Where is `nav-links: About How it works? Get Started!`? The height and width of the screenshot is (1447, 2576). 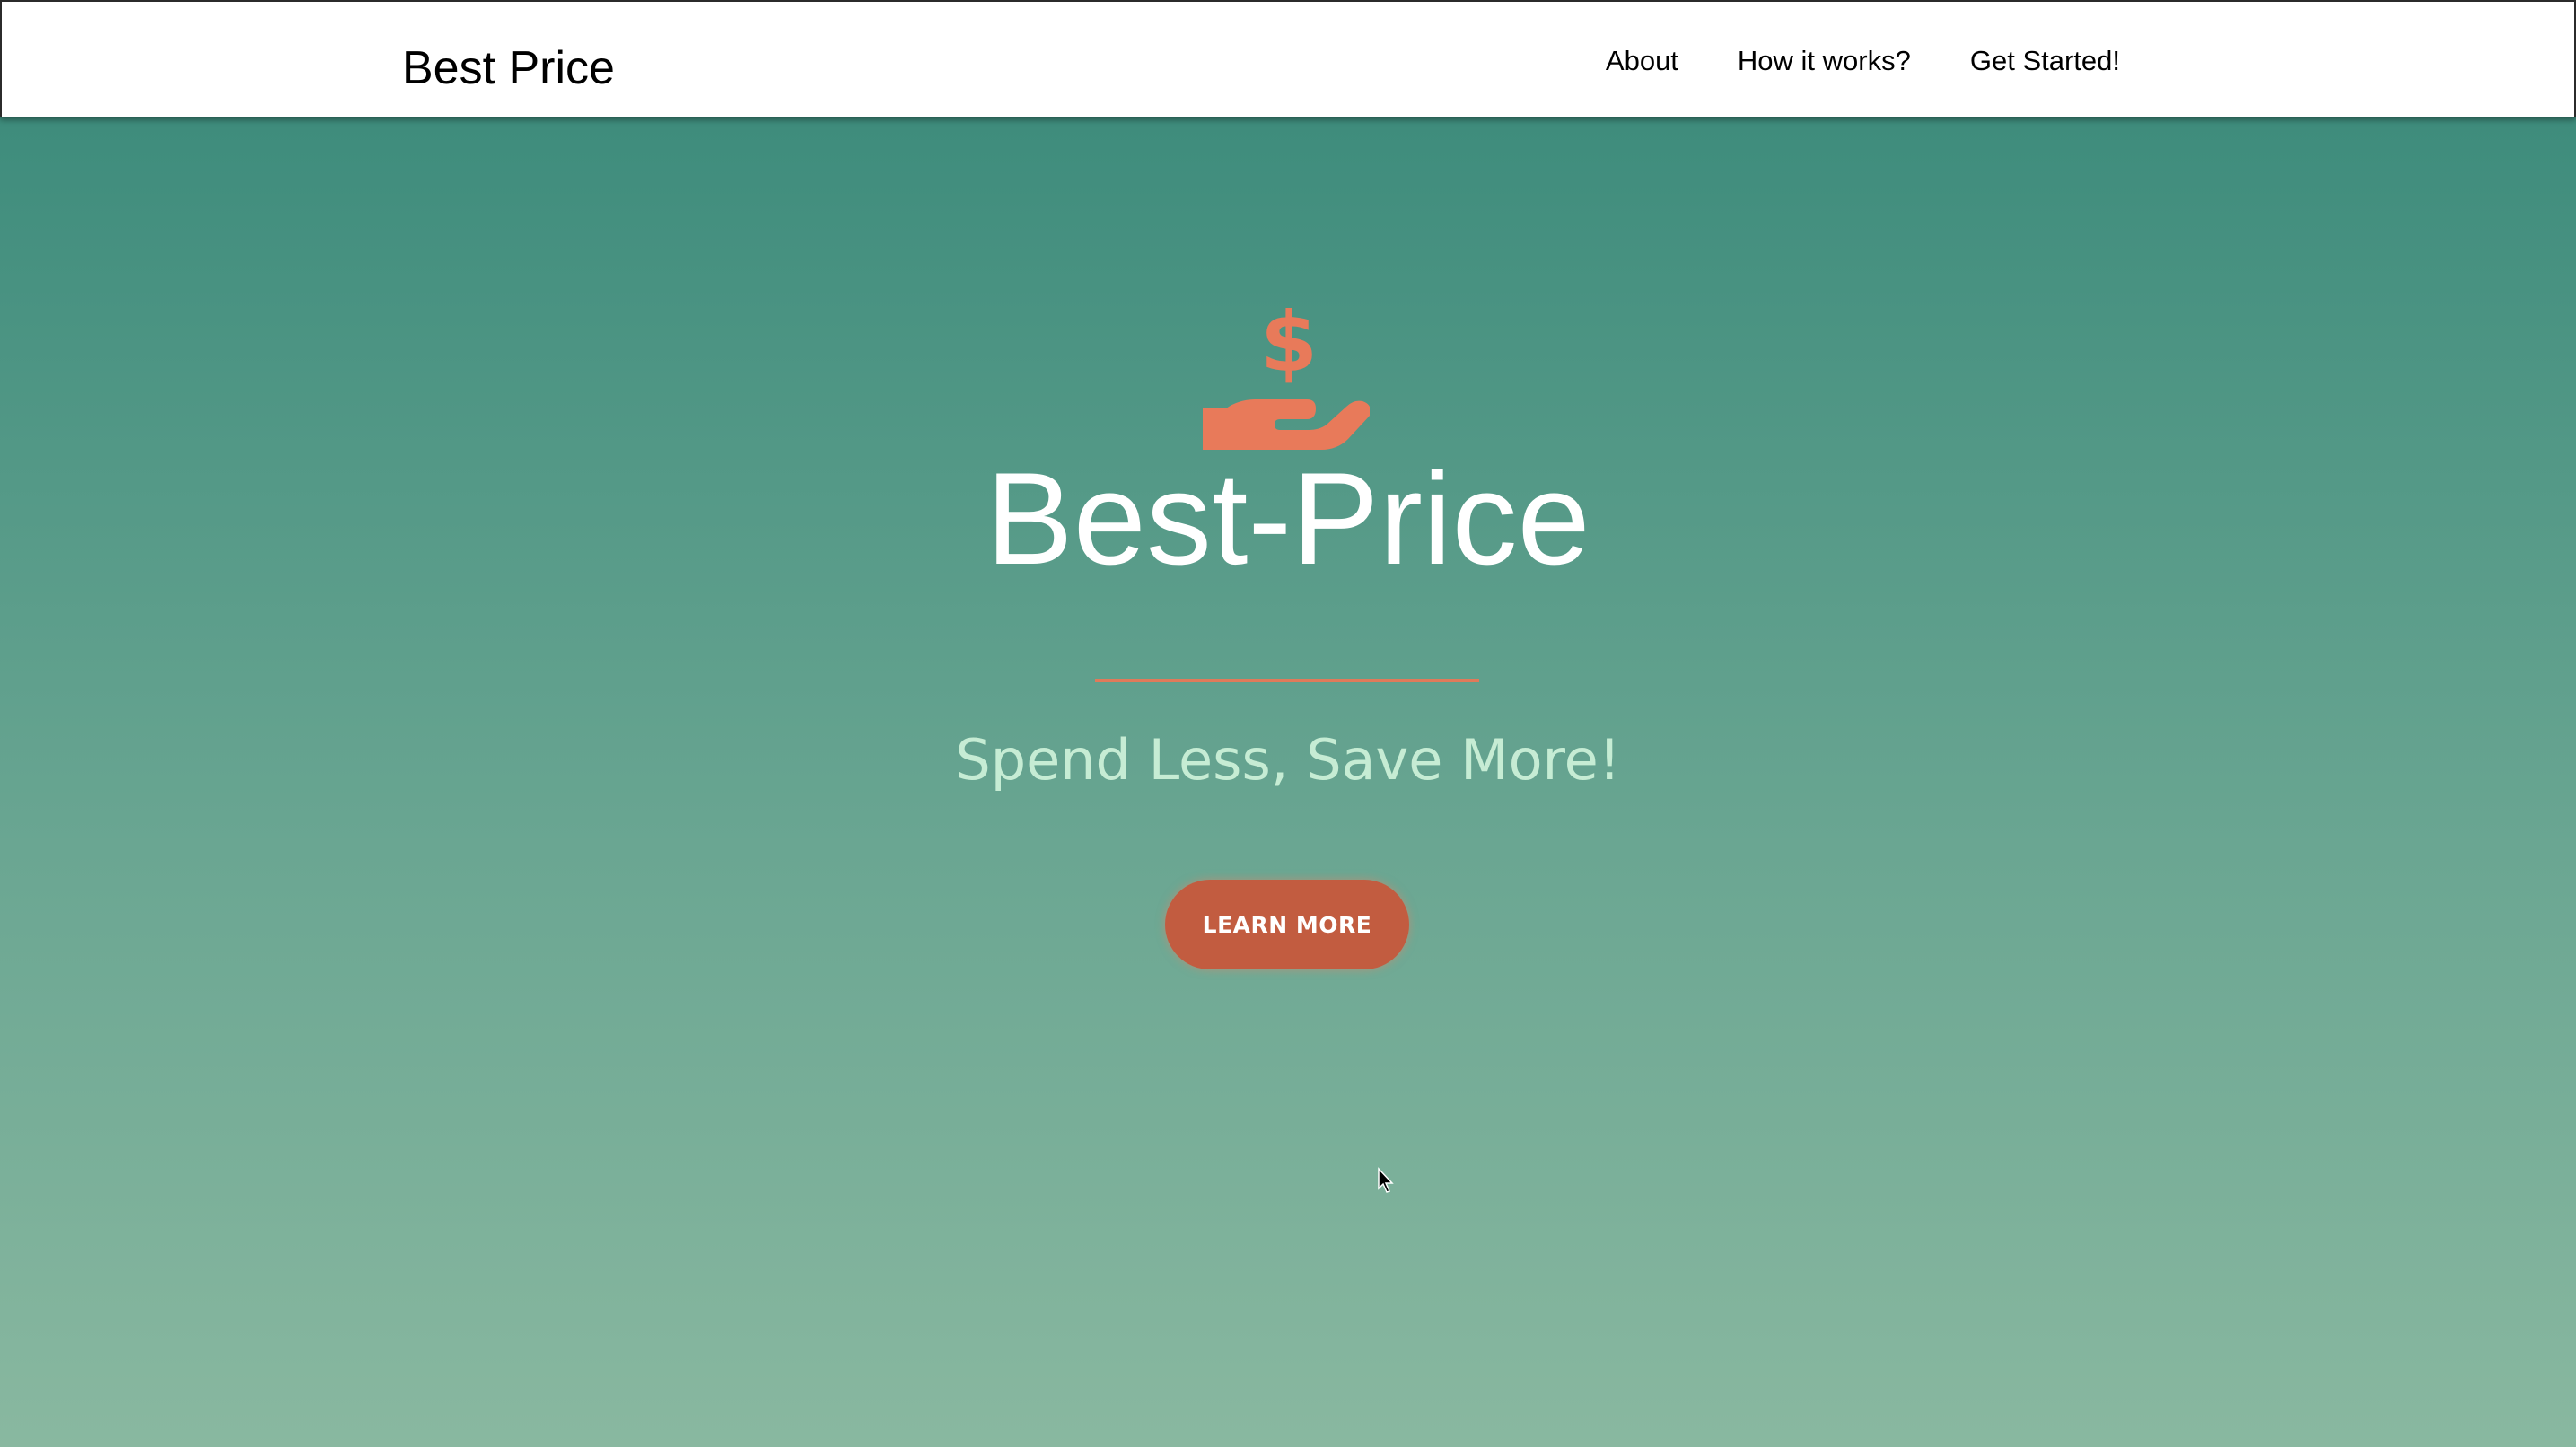
nav-links: About How it works? Get Started! is located at coordinates (1863, 61).